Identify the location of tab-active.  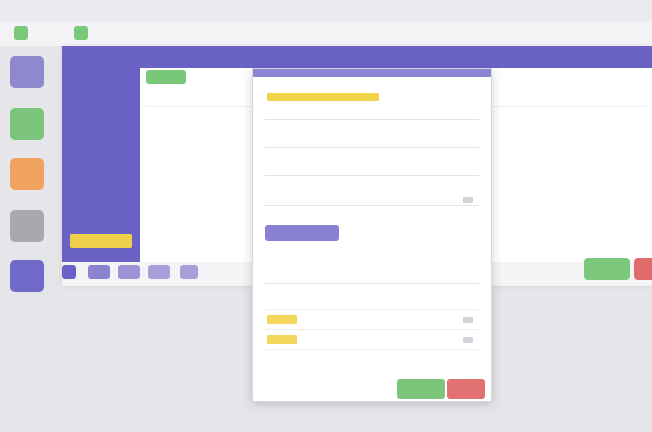
(166, 77).